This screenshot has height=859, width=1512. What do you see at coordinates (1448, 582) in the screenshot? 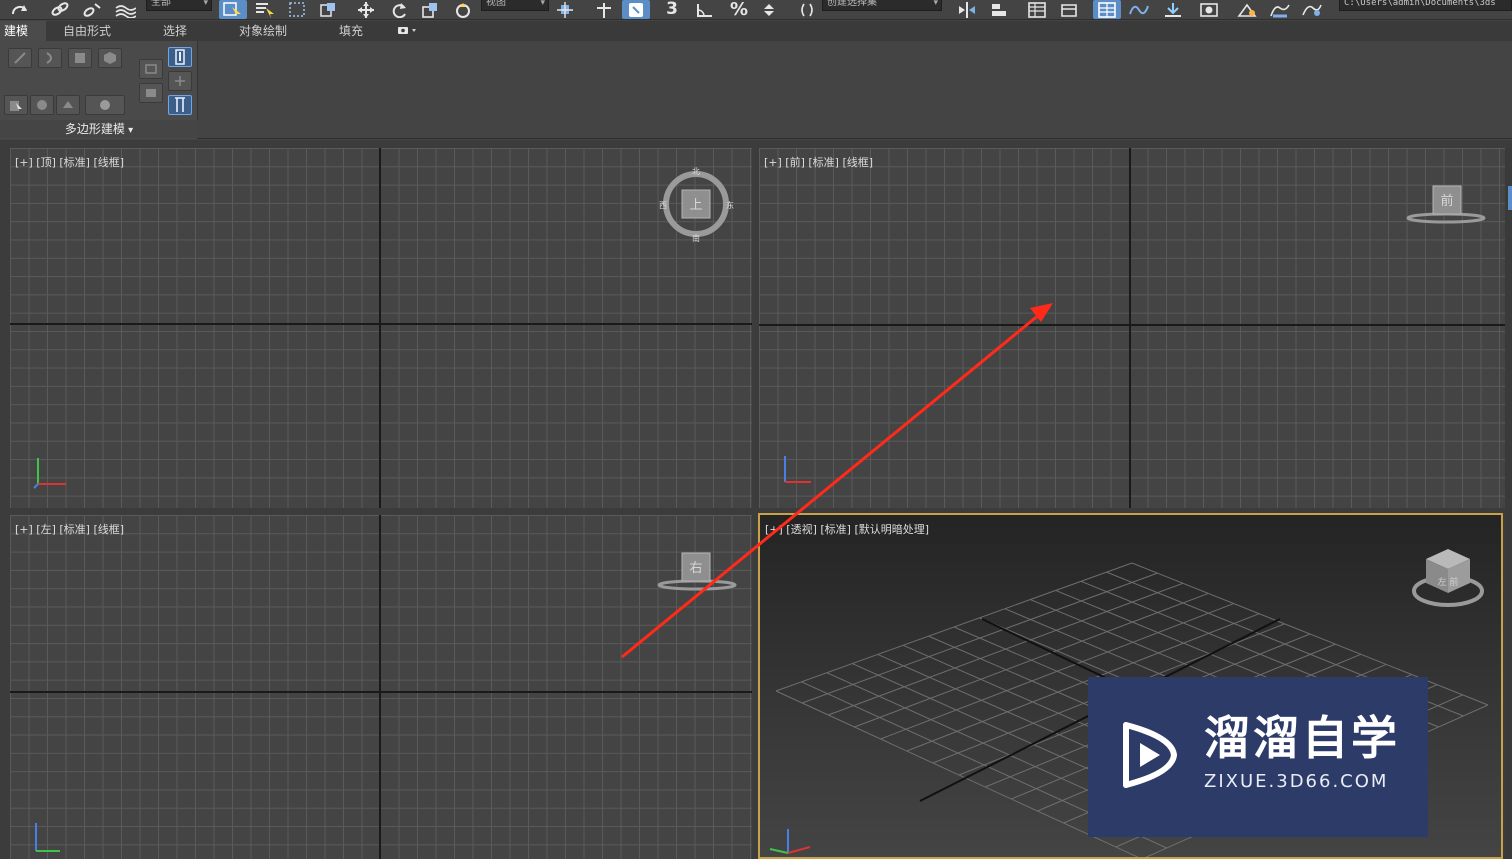
I see `viewcube-face-label: 左 前` at bounding box center [1448, 582].